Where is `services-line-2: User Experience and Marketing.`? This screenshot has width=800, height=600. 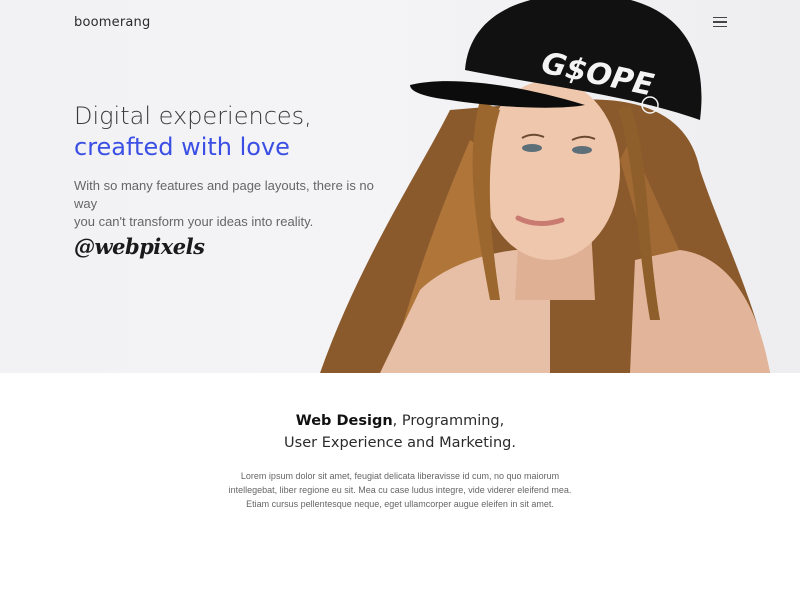
services-line-2: User Experience and Marketing. is located at coordinates (400, 443).